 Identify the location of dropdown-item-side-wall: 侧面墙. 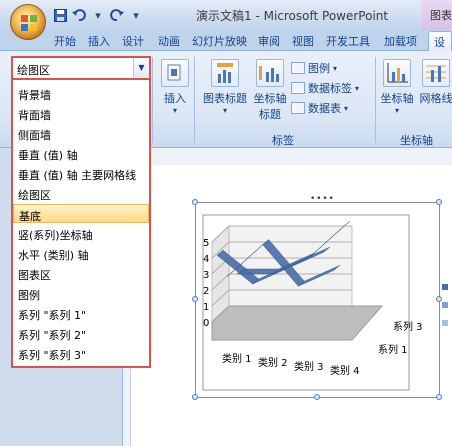
(81, 133).